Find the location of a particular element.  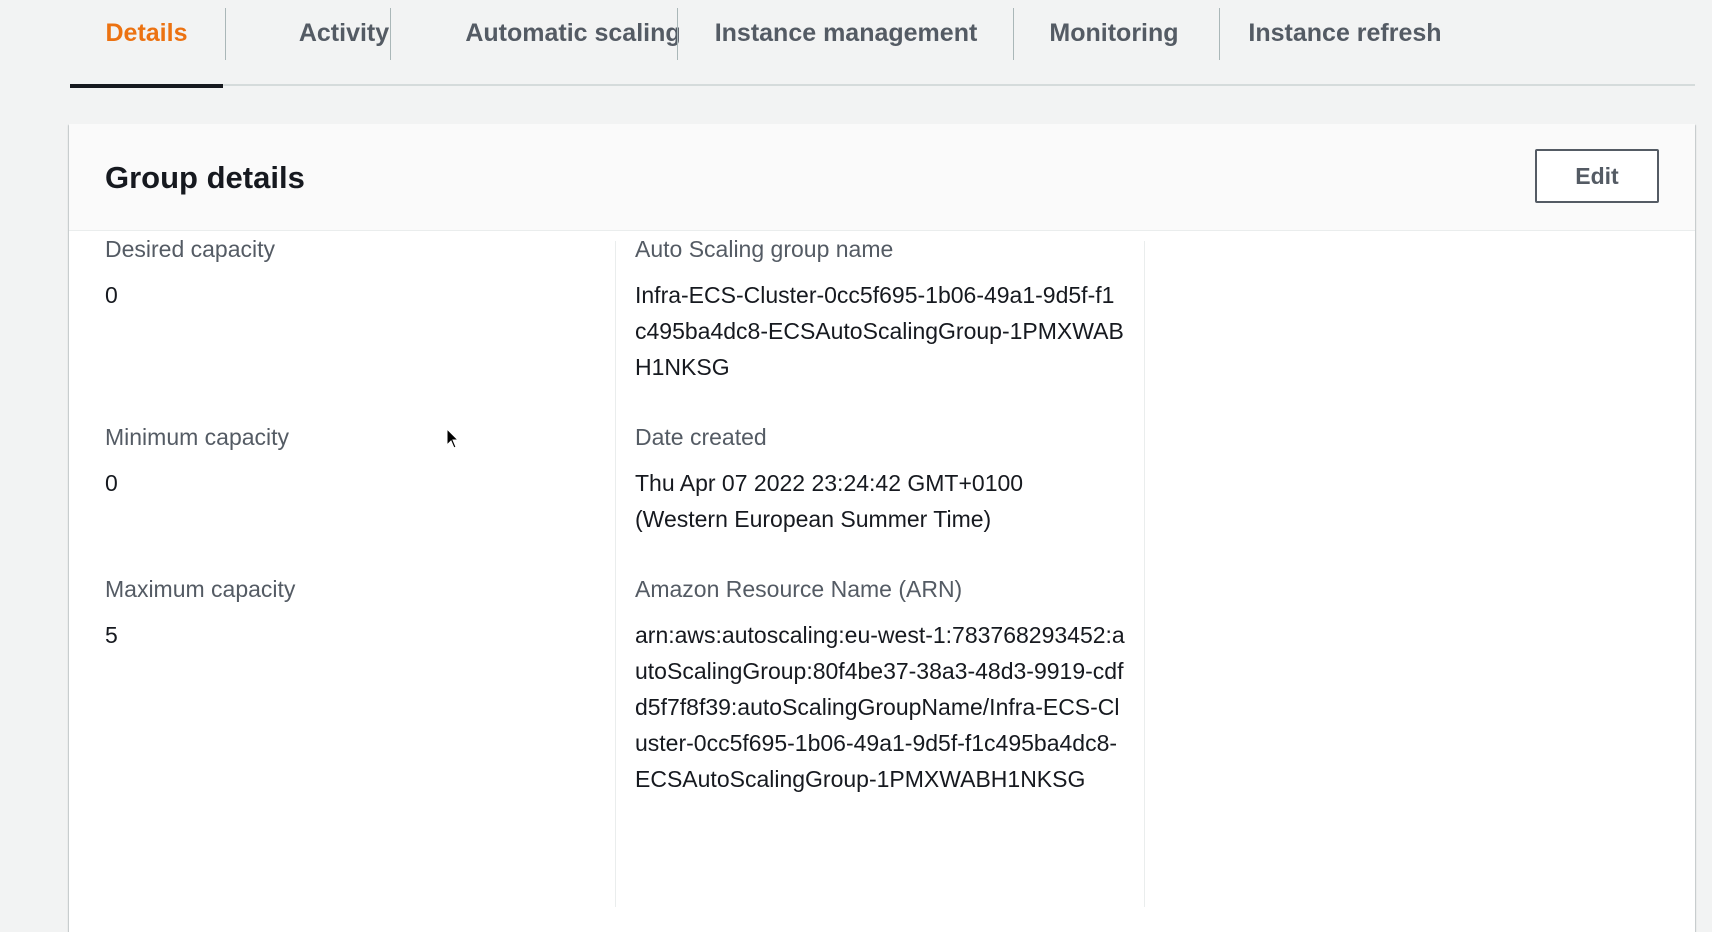

panel-header: Group details Edit is located at coordinates (882, 177).